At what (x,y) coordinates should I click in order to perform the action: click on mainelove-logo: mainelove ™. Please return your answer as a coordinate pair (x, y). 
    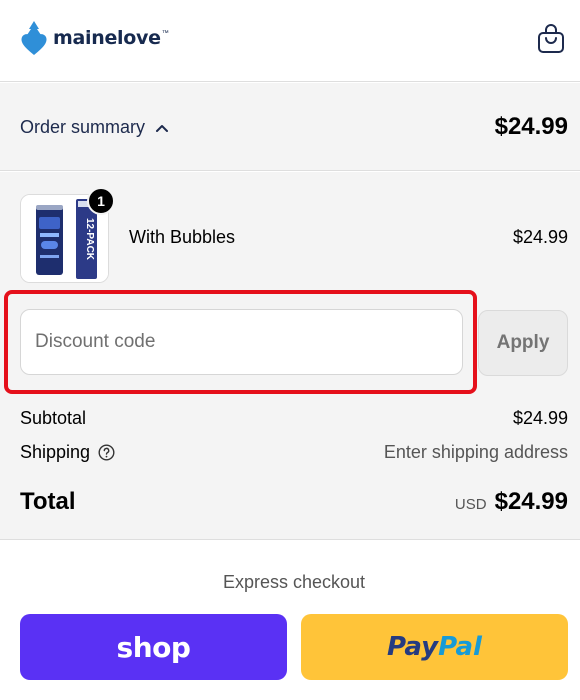
    Looking at the image, I should click on (94, 38).